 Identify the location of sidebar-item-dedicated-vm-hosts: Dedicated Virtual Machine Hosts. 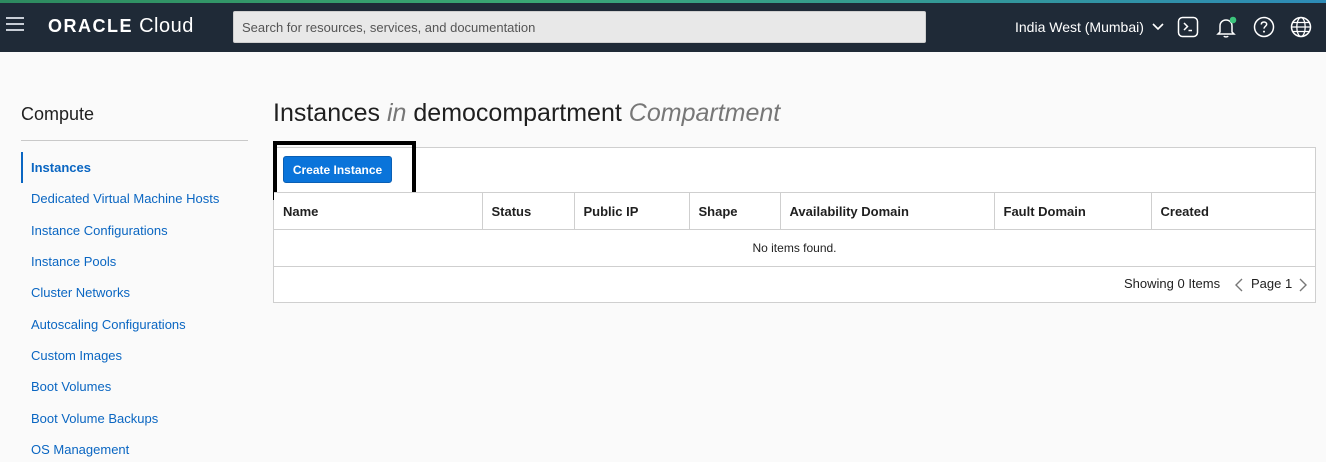
(134, 198).